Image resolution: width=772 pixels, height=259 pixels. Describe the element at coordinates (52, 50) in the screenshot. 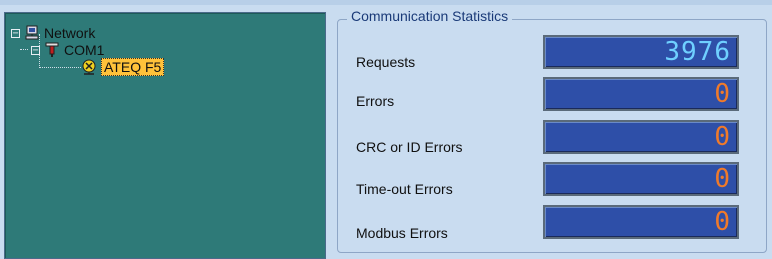

I see `serial-port-icon` at that location.